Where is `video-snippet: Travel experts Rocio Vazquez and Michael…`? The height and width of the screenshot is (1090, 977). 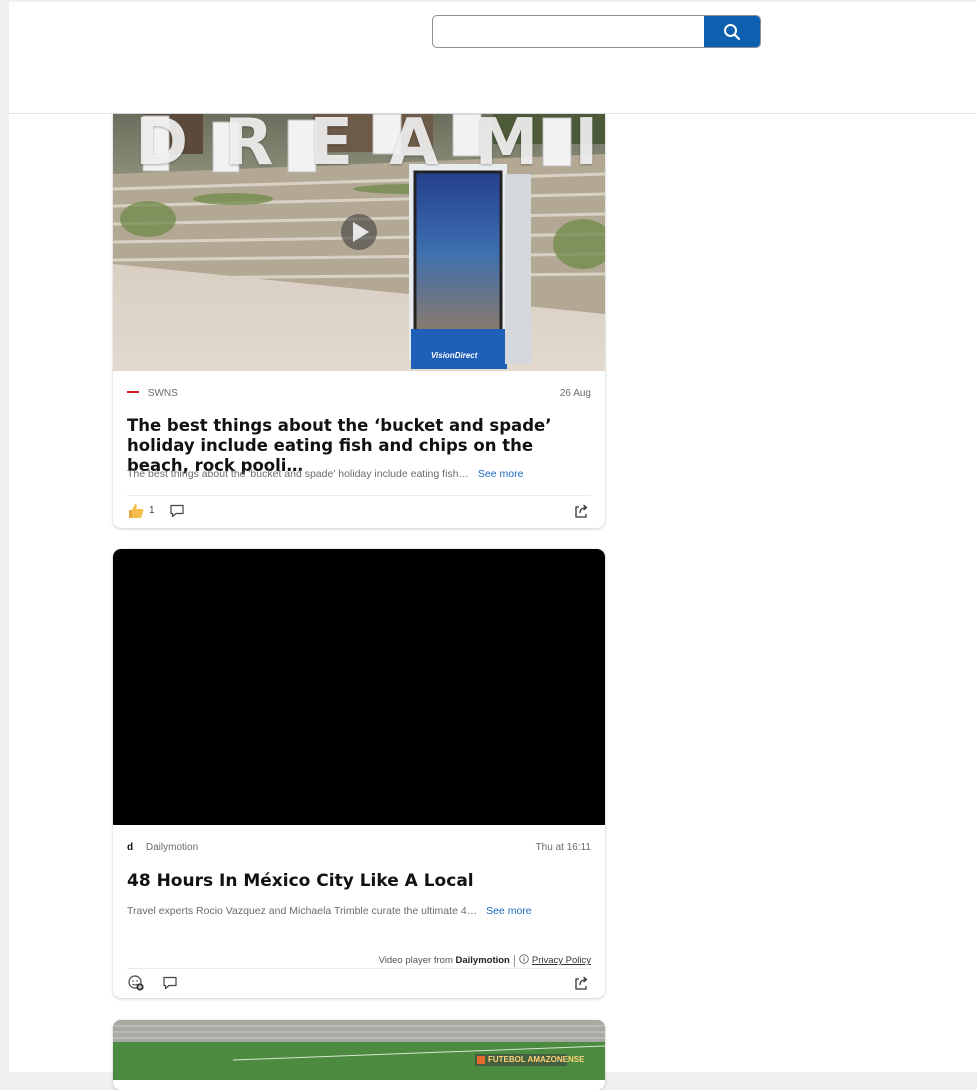 video-snippet: Travel experts Rocio Vazquez and Michael… is located at coordinates (302, 911).